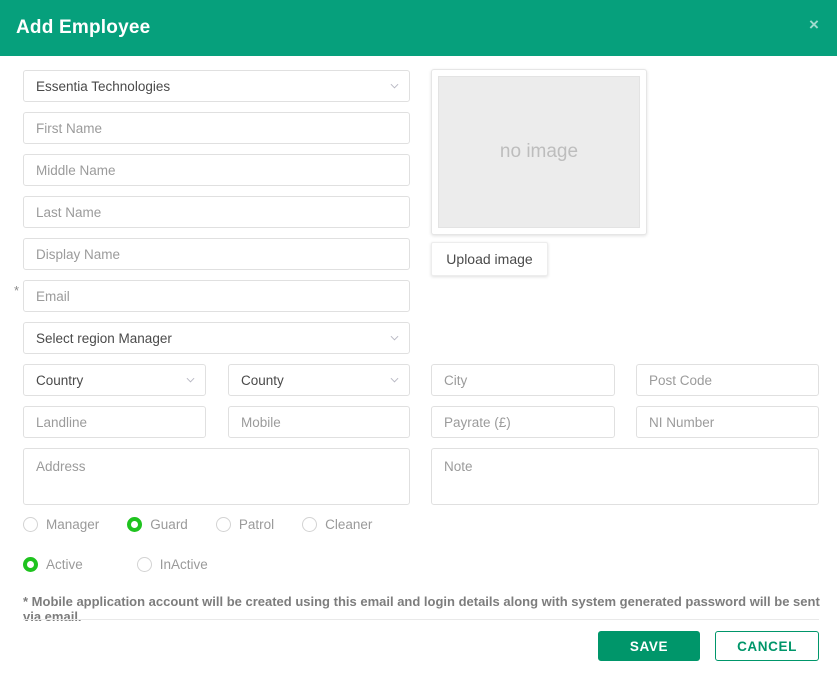  What do you see at coordinates (73, 524) in the screenshot?
I see `radio-manager-label: Manager` at bounding box center [73, 524].